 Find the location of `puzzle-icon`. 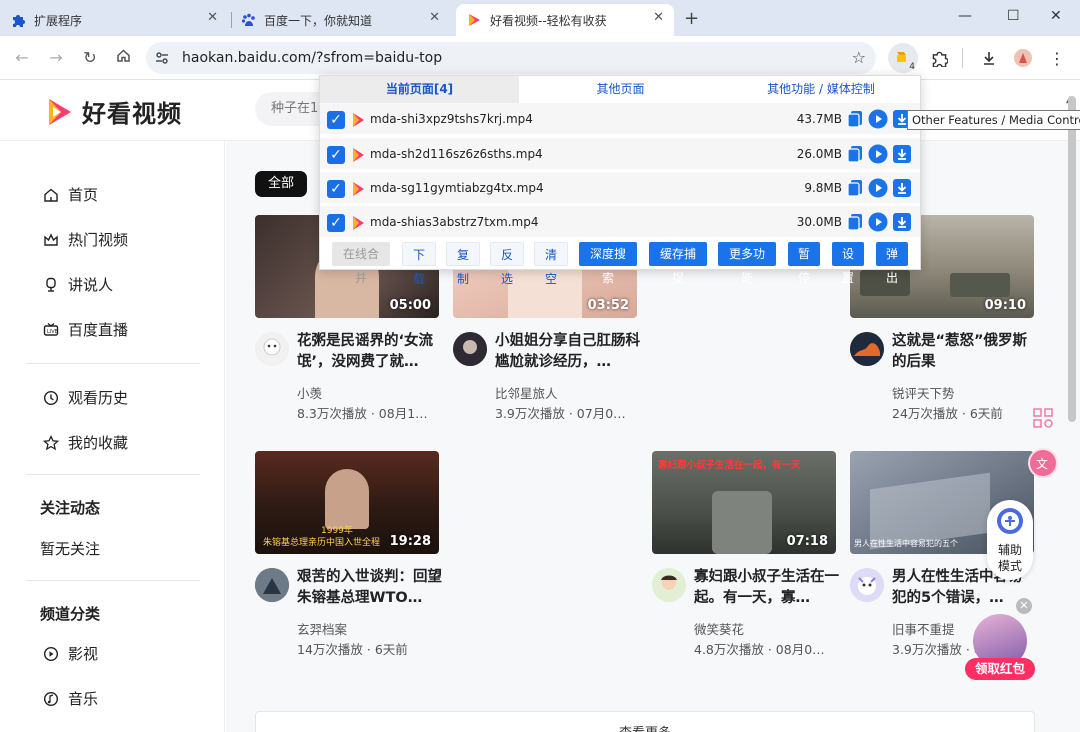

puzzle-icon is located at coordinates (18, 20).